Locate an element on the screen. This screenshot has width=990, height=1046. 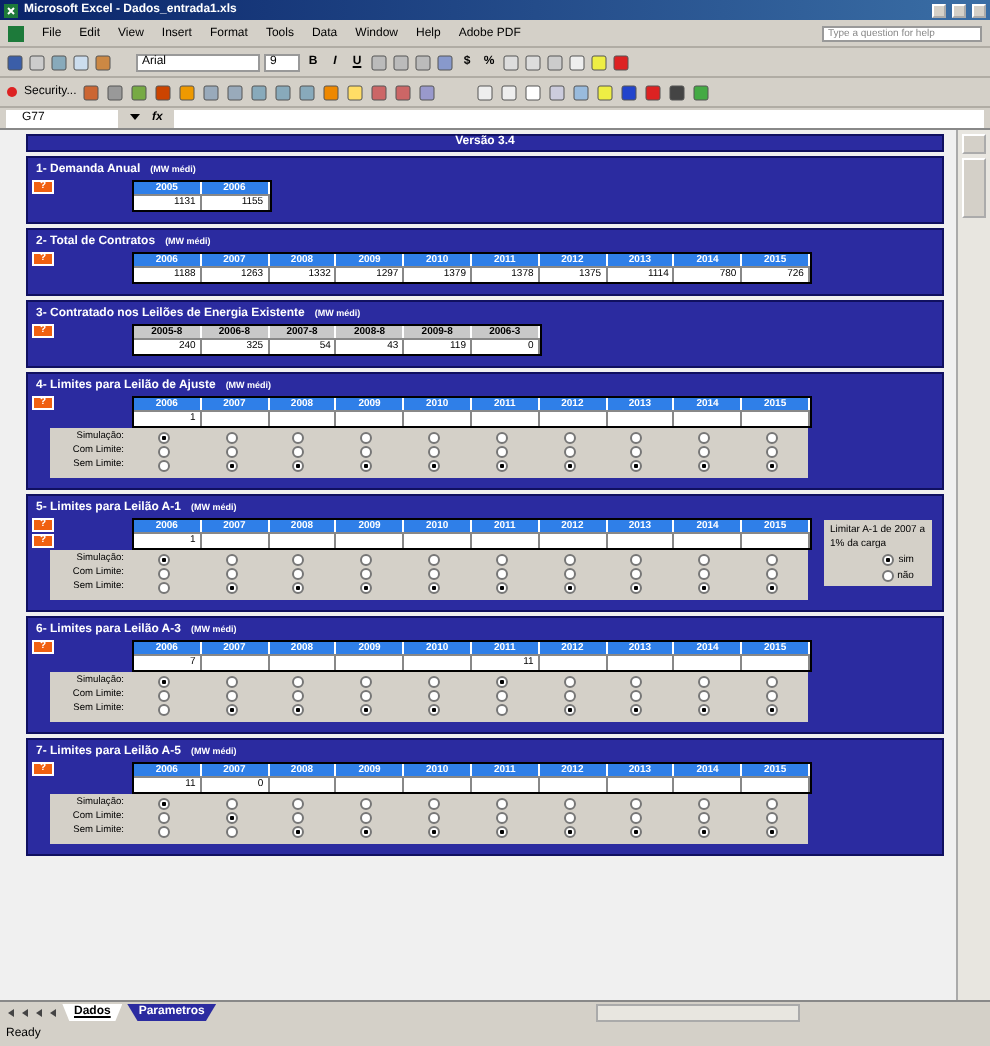
formula-field is located at coordinates (579, 118).